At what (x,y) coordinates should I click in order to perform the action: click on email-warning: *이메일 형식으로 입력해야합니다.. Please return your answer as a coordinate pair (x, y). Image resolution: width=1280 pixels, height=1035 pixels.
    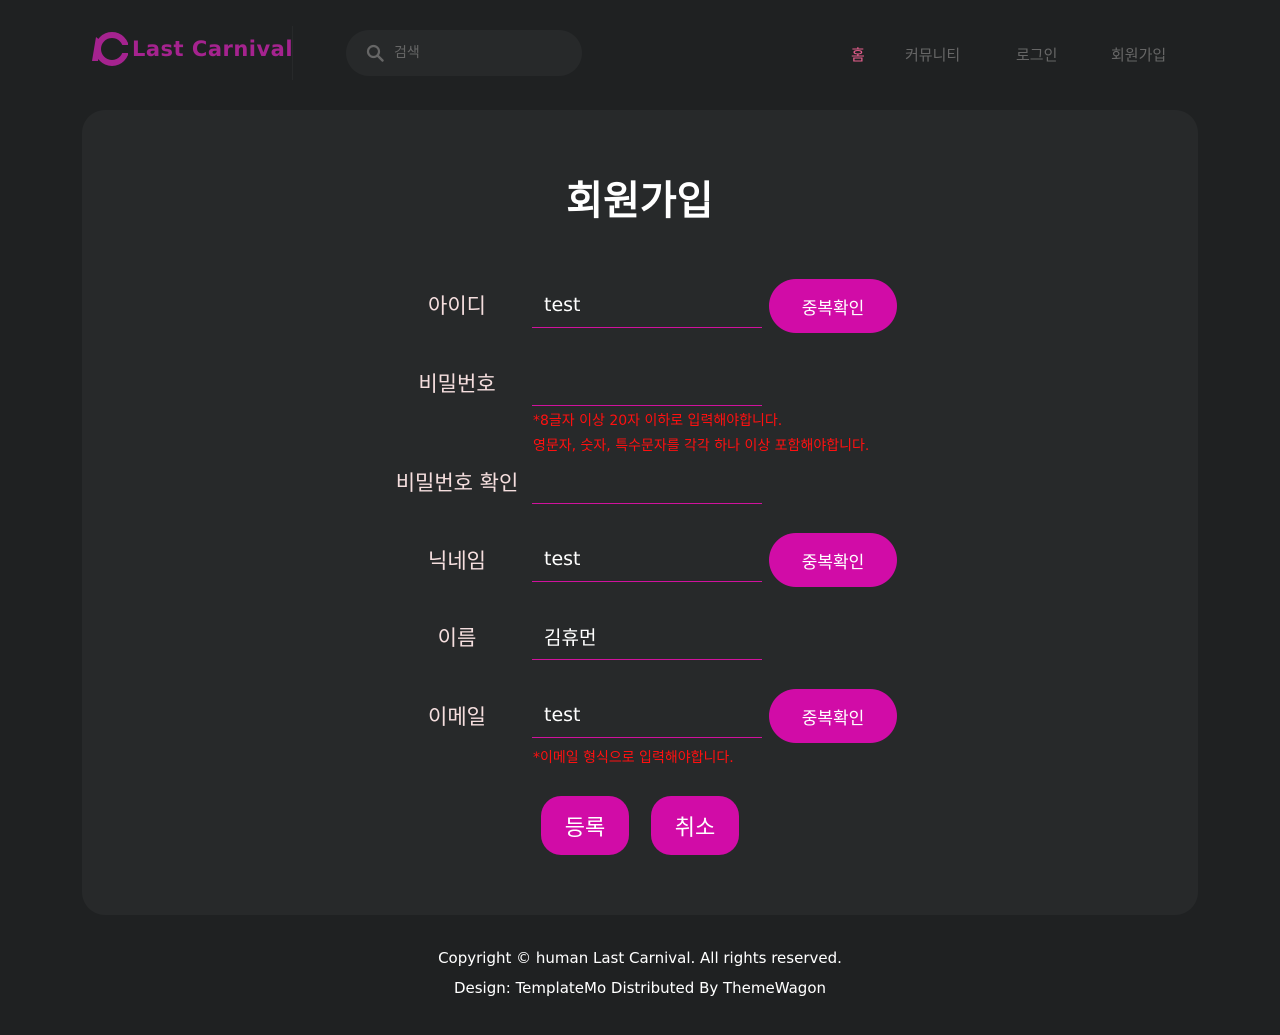
    Looking at the image, I should click on (633, 758).